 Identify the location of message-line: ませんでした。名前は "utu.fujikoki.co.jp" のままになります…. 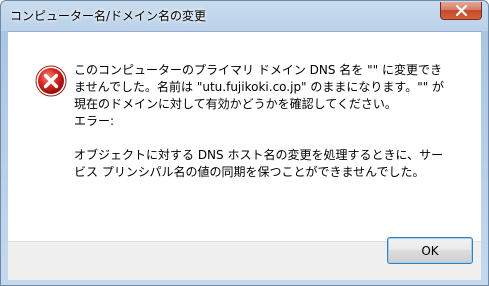
(259, 87).